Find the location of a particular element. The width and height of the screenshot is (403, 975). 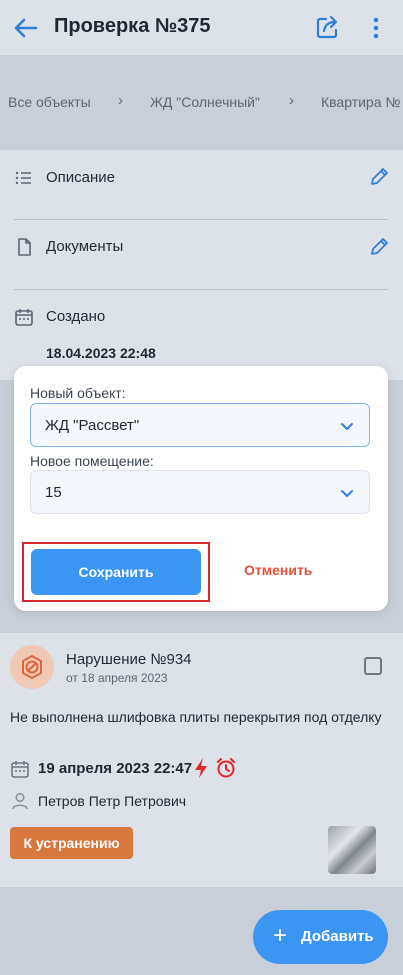

document-icon is located at coordinates (24, 247).